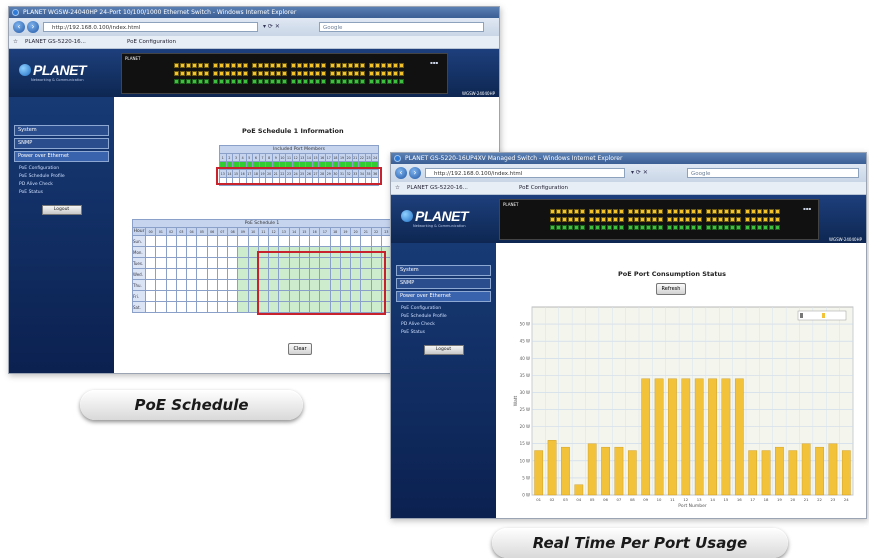 The width and height of the screenshot is (869, 558). What do you see at coordinates (448, 317) in the screenshot?
I see `sidebar-item-poe-schedule: PoE Schedule Profile` at bounding box center [448, 317].